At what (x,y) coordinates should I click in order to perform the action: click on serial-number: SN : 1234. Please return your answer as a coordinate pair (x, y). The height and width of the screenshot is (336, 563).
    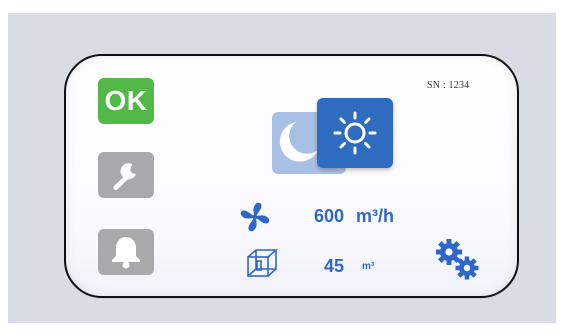
    Looking at the image, I should click on (448, 85).